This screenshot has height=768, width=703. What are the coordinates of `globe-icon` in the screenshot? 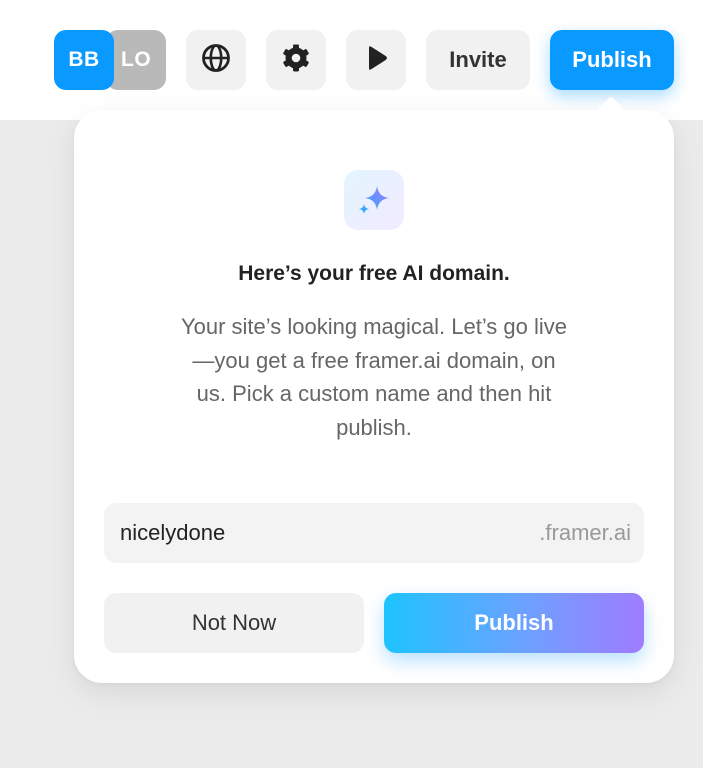 It's located at (216, 60).